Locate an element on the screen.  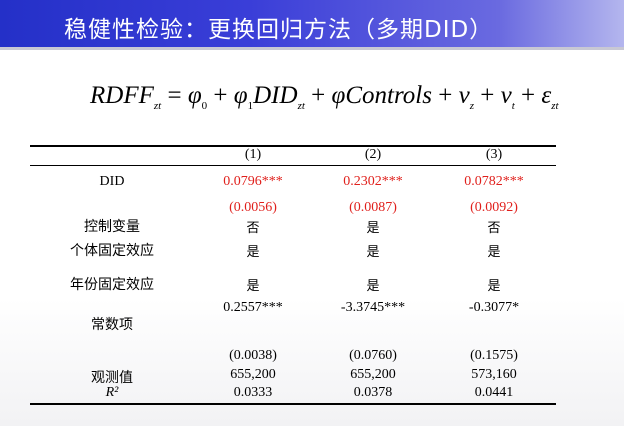
table-header-rule is located at coordinates (293, 165).